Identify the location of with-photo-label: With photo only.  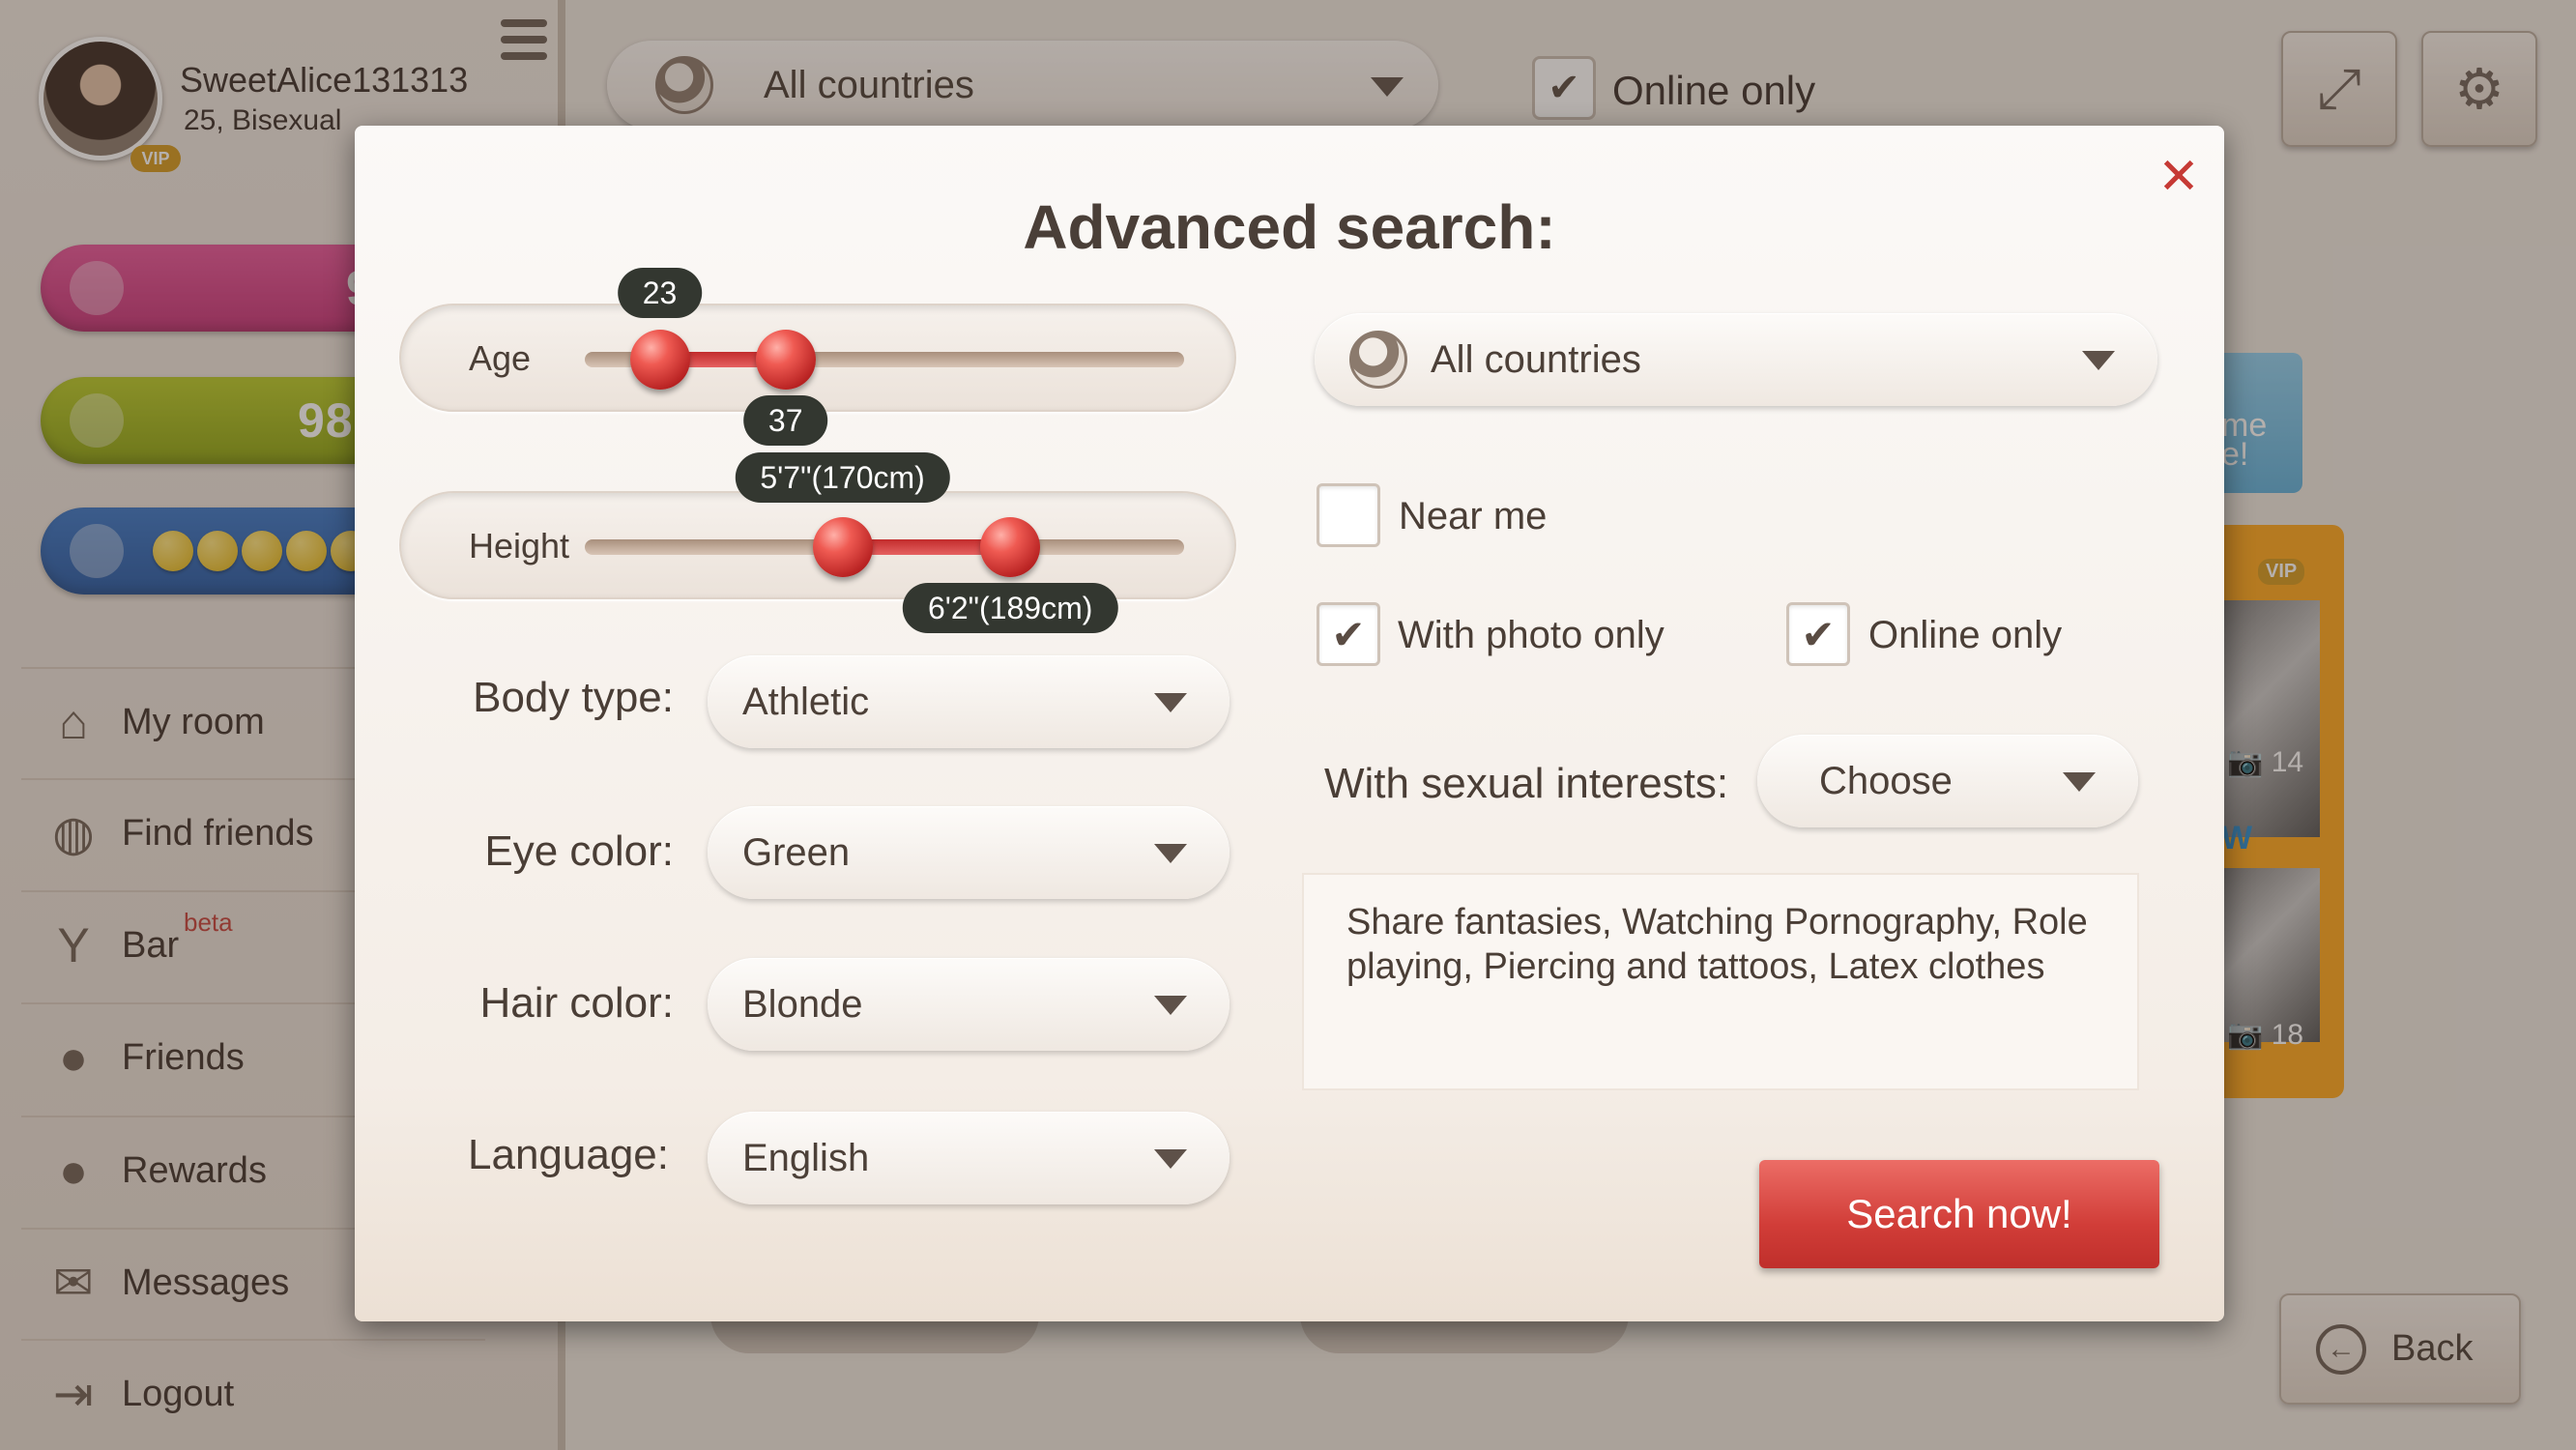
(1531, 635).